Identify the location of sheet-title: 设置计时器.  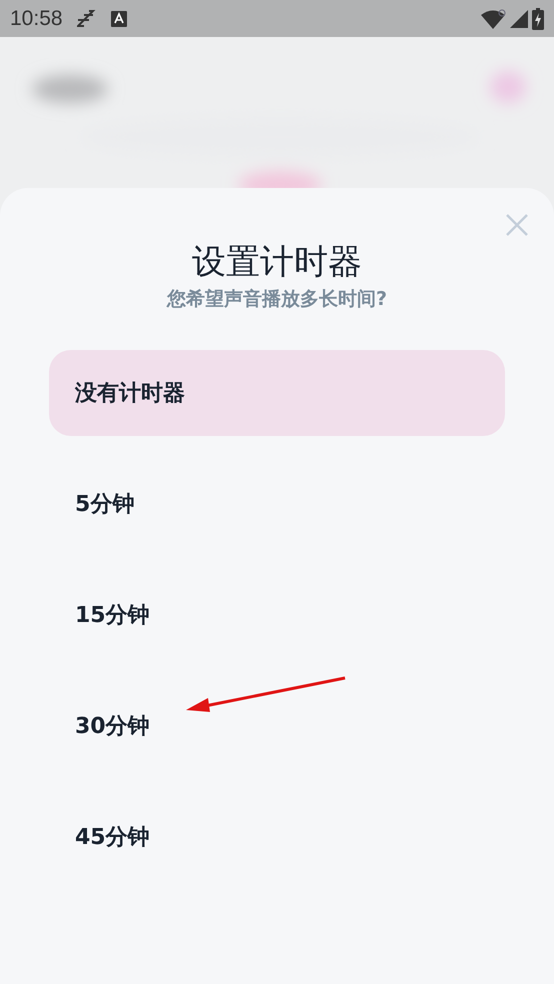
(277, 262).